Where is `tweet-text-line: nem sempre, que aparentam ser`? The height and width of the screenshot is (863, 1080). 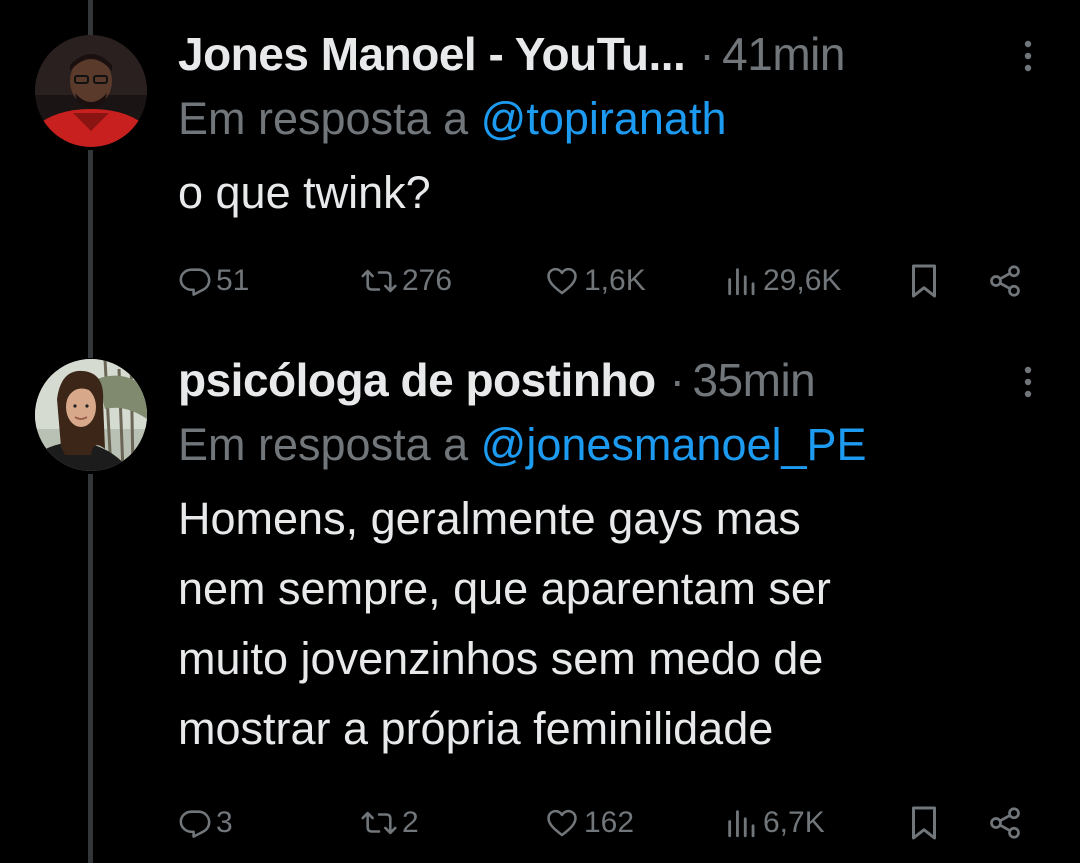 tweet-text-line: nem sempre, que aparentam ser is located at coordinates (504, 588).